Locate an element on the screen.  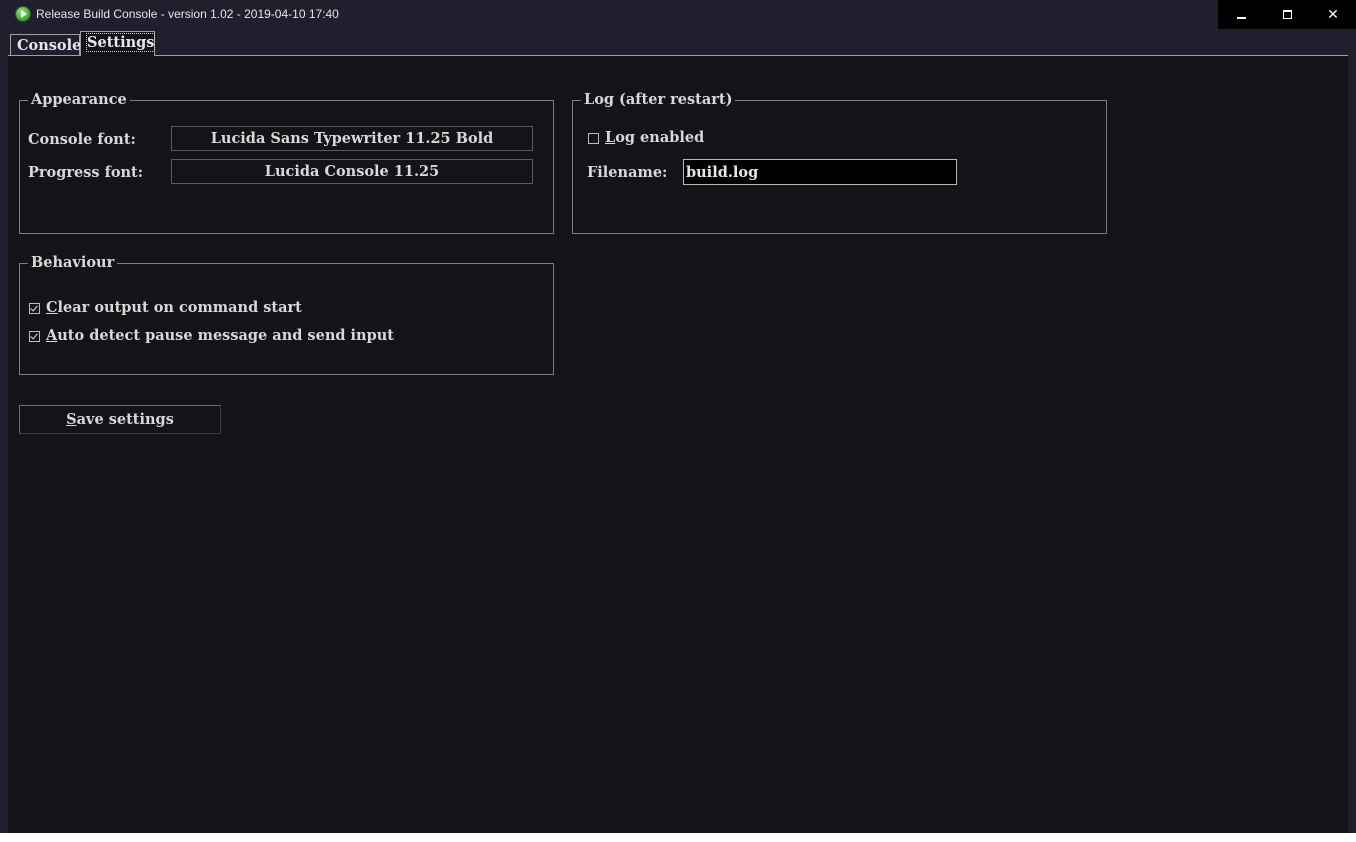
log-enabled-checkbox-row: Log enabled is located at coordinates (646, 138).